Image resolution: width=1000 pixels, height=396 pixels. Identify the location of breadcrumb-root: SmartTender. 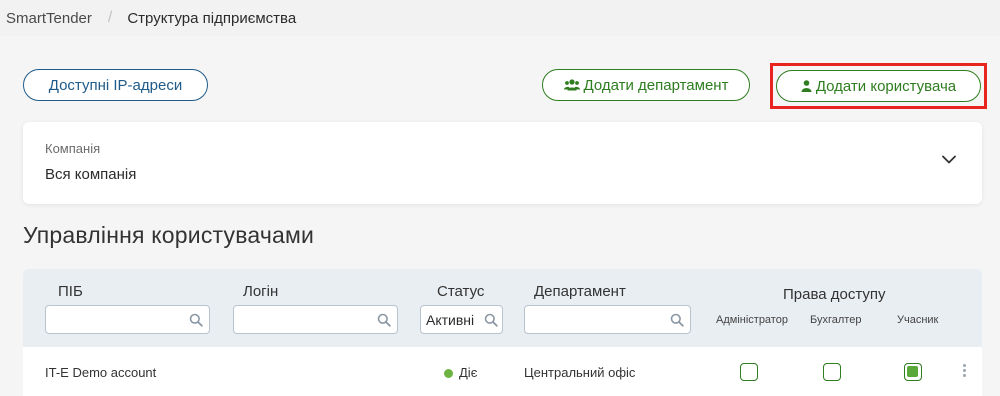
(49, 18).